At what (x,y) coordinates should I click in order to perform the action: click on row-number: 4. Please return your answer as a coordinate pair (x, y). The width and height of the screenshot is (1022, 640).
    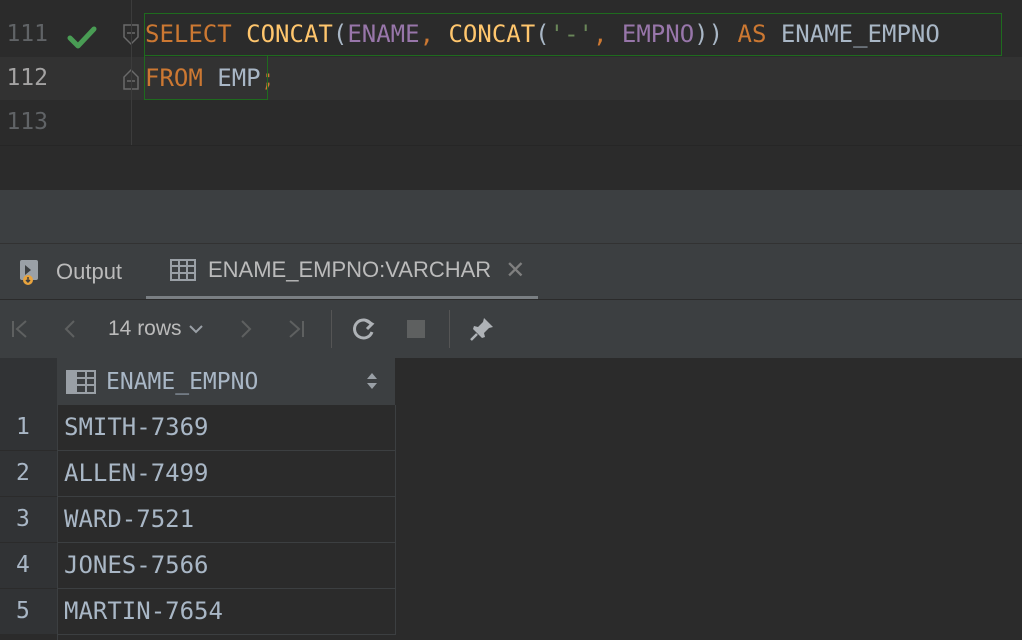
    Looking at the image, I should click on (28, 565).